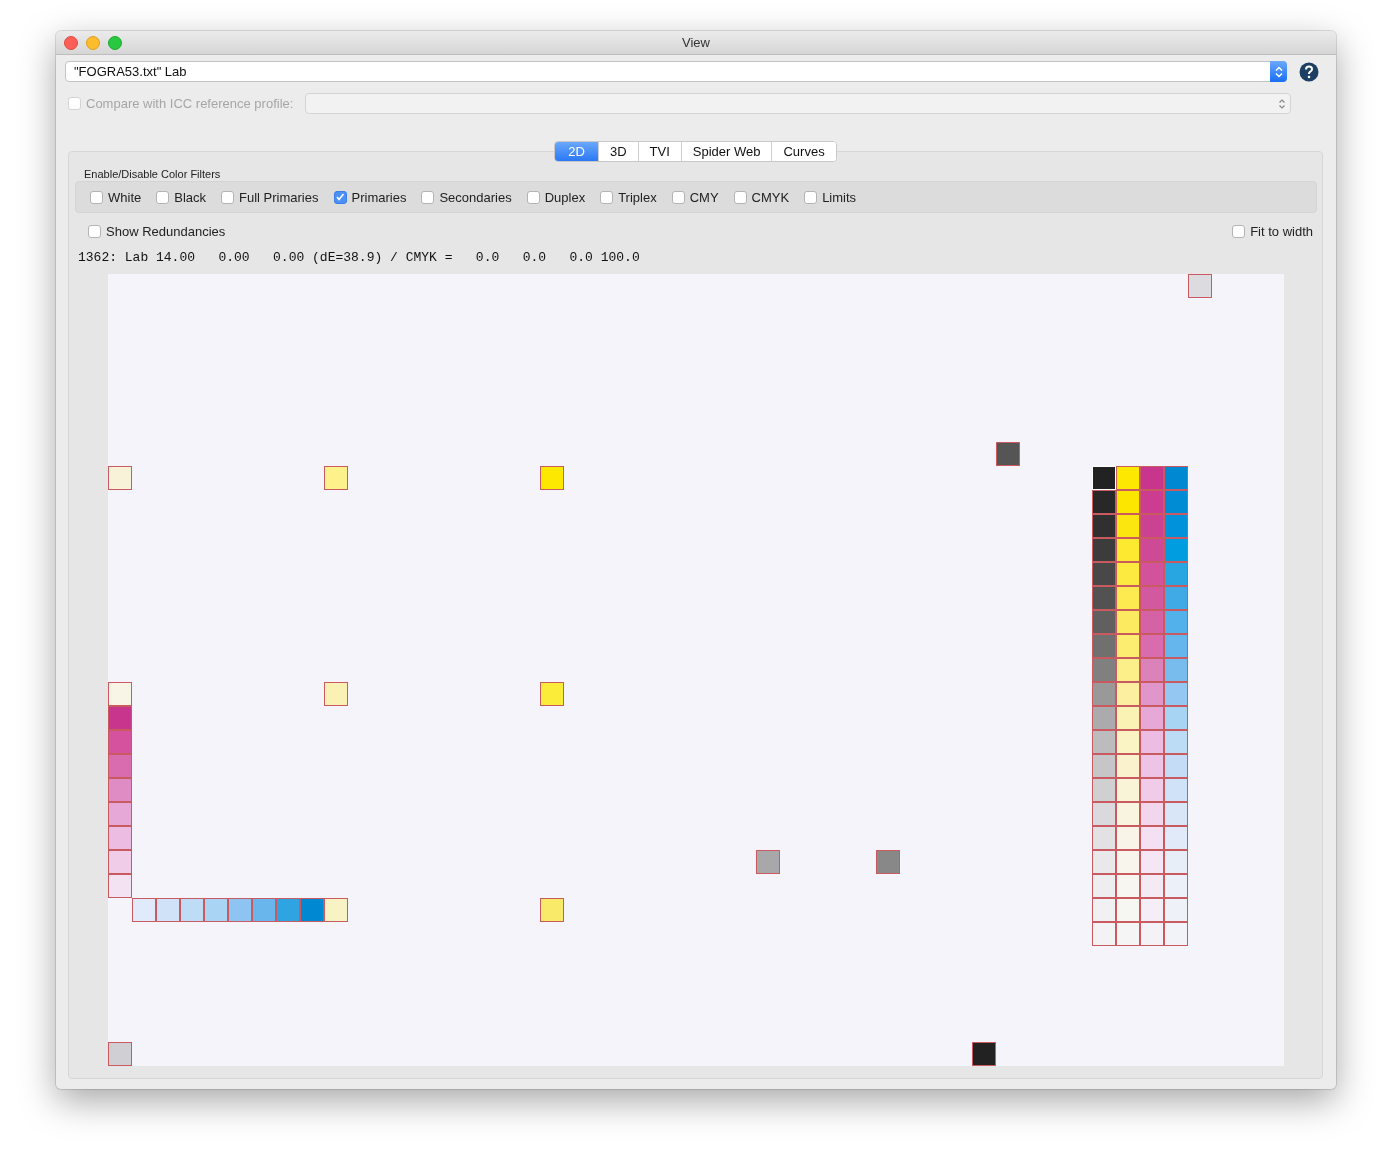 This screenshot has height=1169, width=1392. Describe the element at coordinates (71, 42) in the screenshot. I see `close-button` at that location.